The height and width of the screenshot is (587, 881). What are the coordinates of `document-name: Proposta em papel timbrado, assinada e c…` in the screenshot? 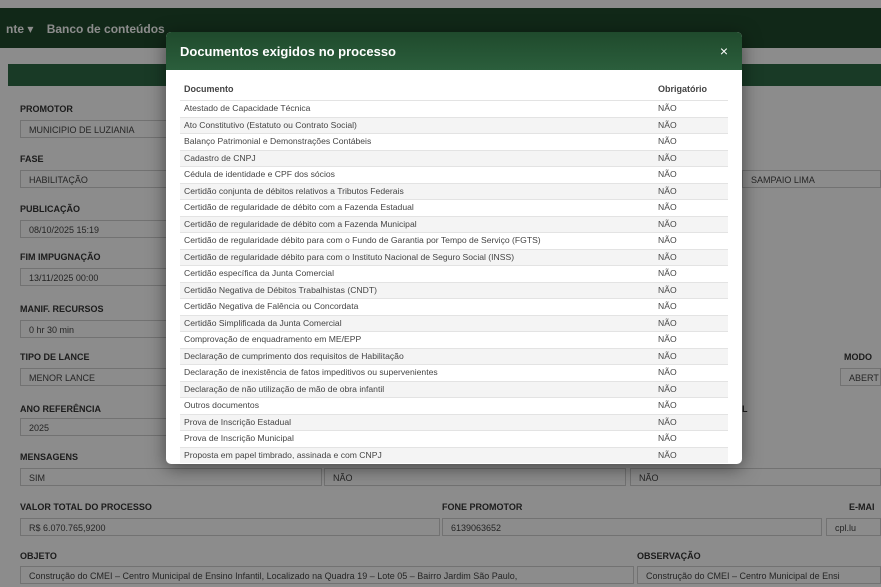 It's located at (417, 454).